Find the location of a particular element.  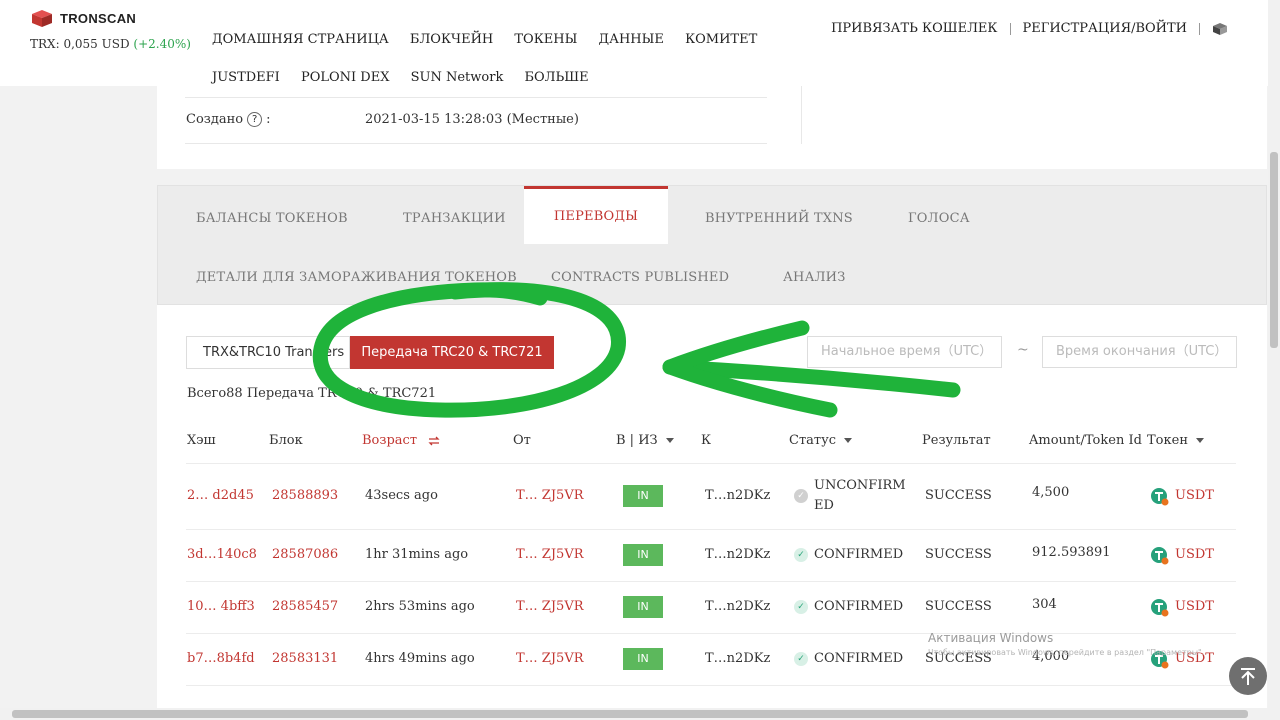

col-from: От is located at coordinates (522, 440).